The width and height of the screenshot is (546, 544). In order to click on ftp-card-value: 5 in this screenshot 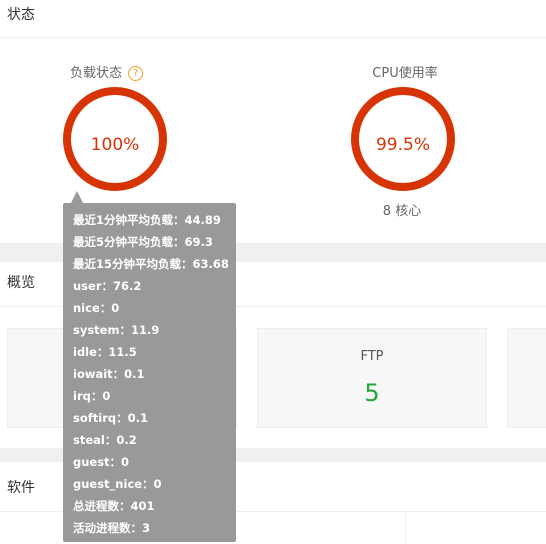, I will do `click(372, 393)`.